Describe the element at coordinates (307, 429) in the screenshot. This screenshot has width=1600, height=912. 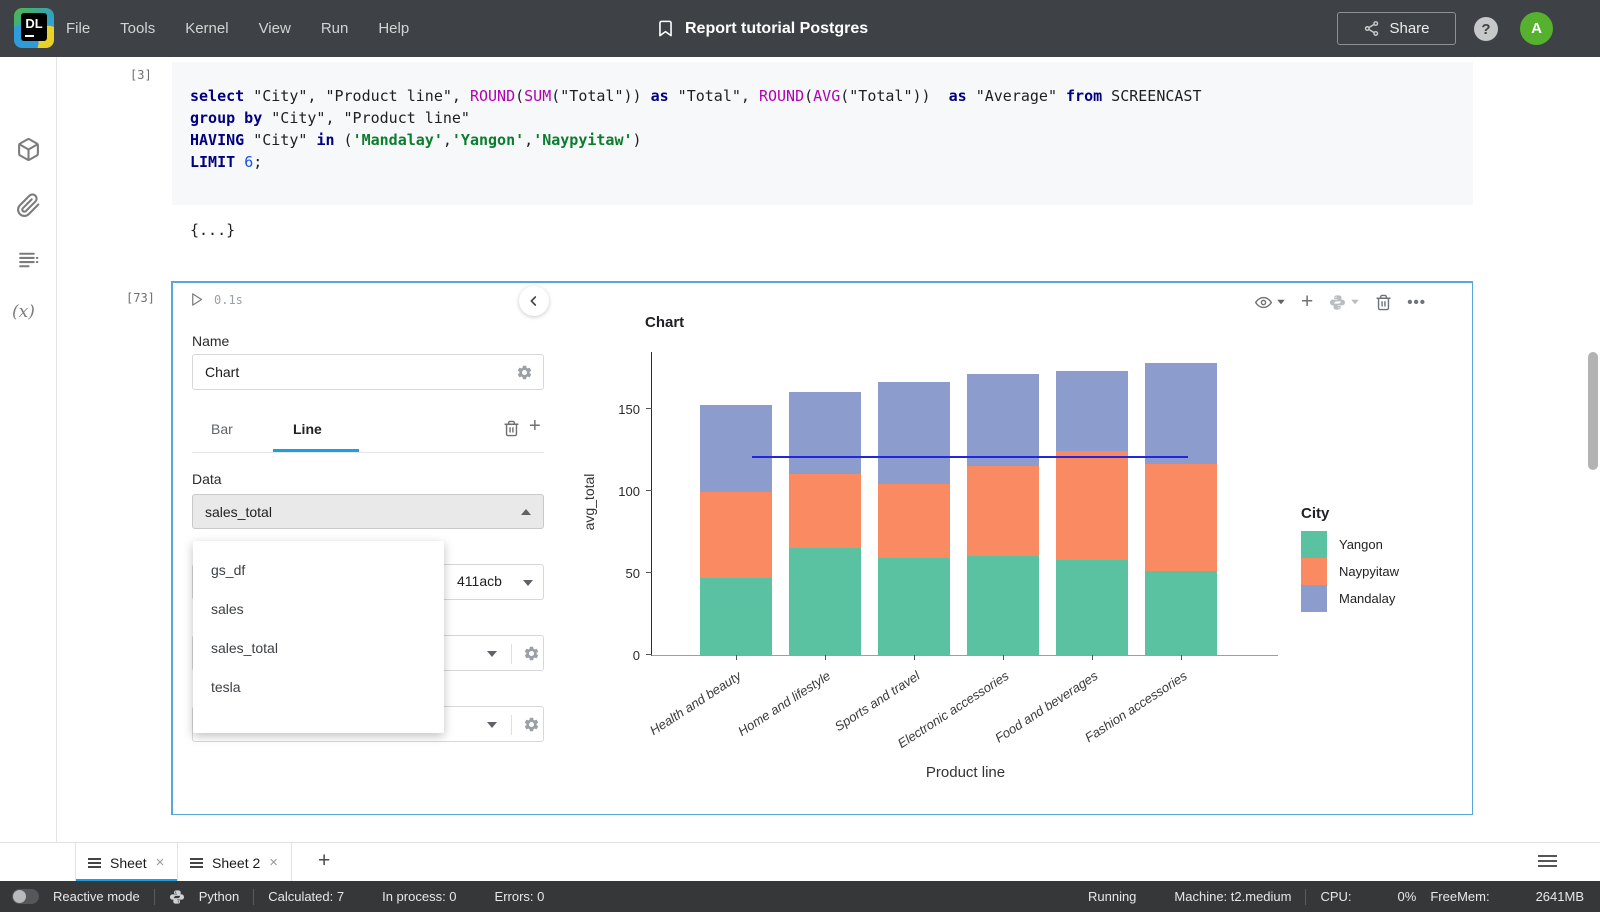
I see `tab-line: Line` at that location.